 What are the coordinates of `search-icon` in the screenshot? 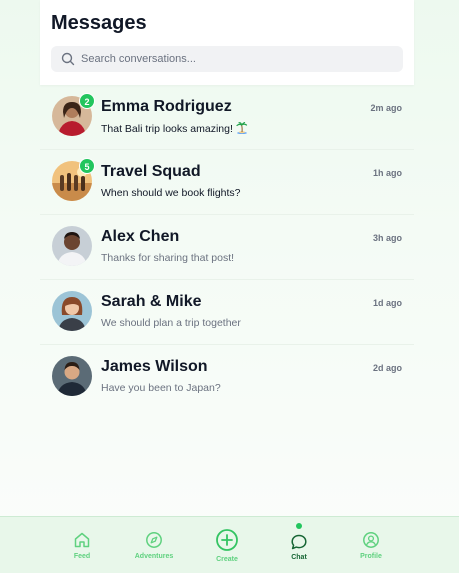 It's located at (68, 59).